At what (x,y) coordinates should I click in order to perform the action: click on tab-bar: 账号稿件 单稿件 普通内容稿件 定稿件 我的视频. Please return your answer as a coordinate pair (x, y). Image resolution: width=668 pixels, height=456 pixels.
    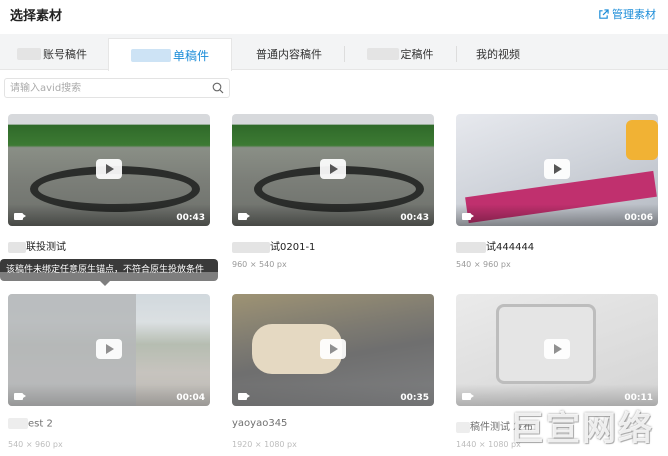
    Looking at the image, I should click on (334, 52).